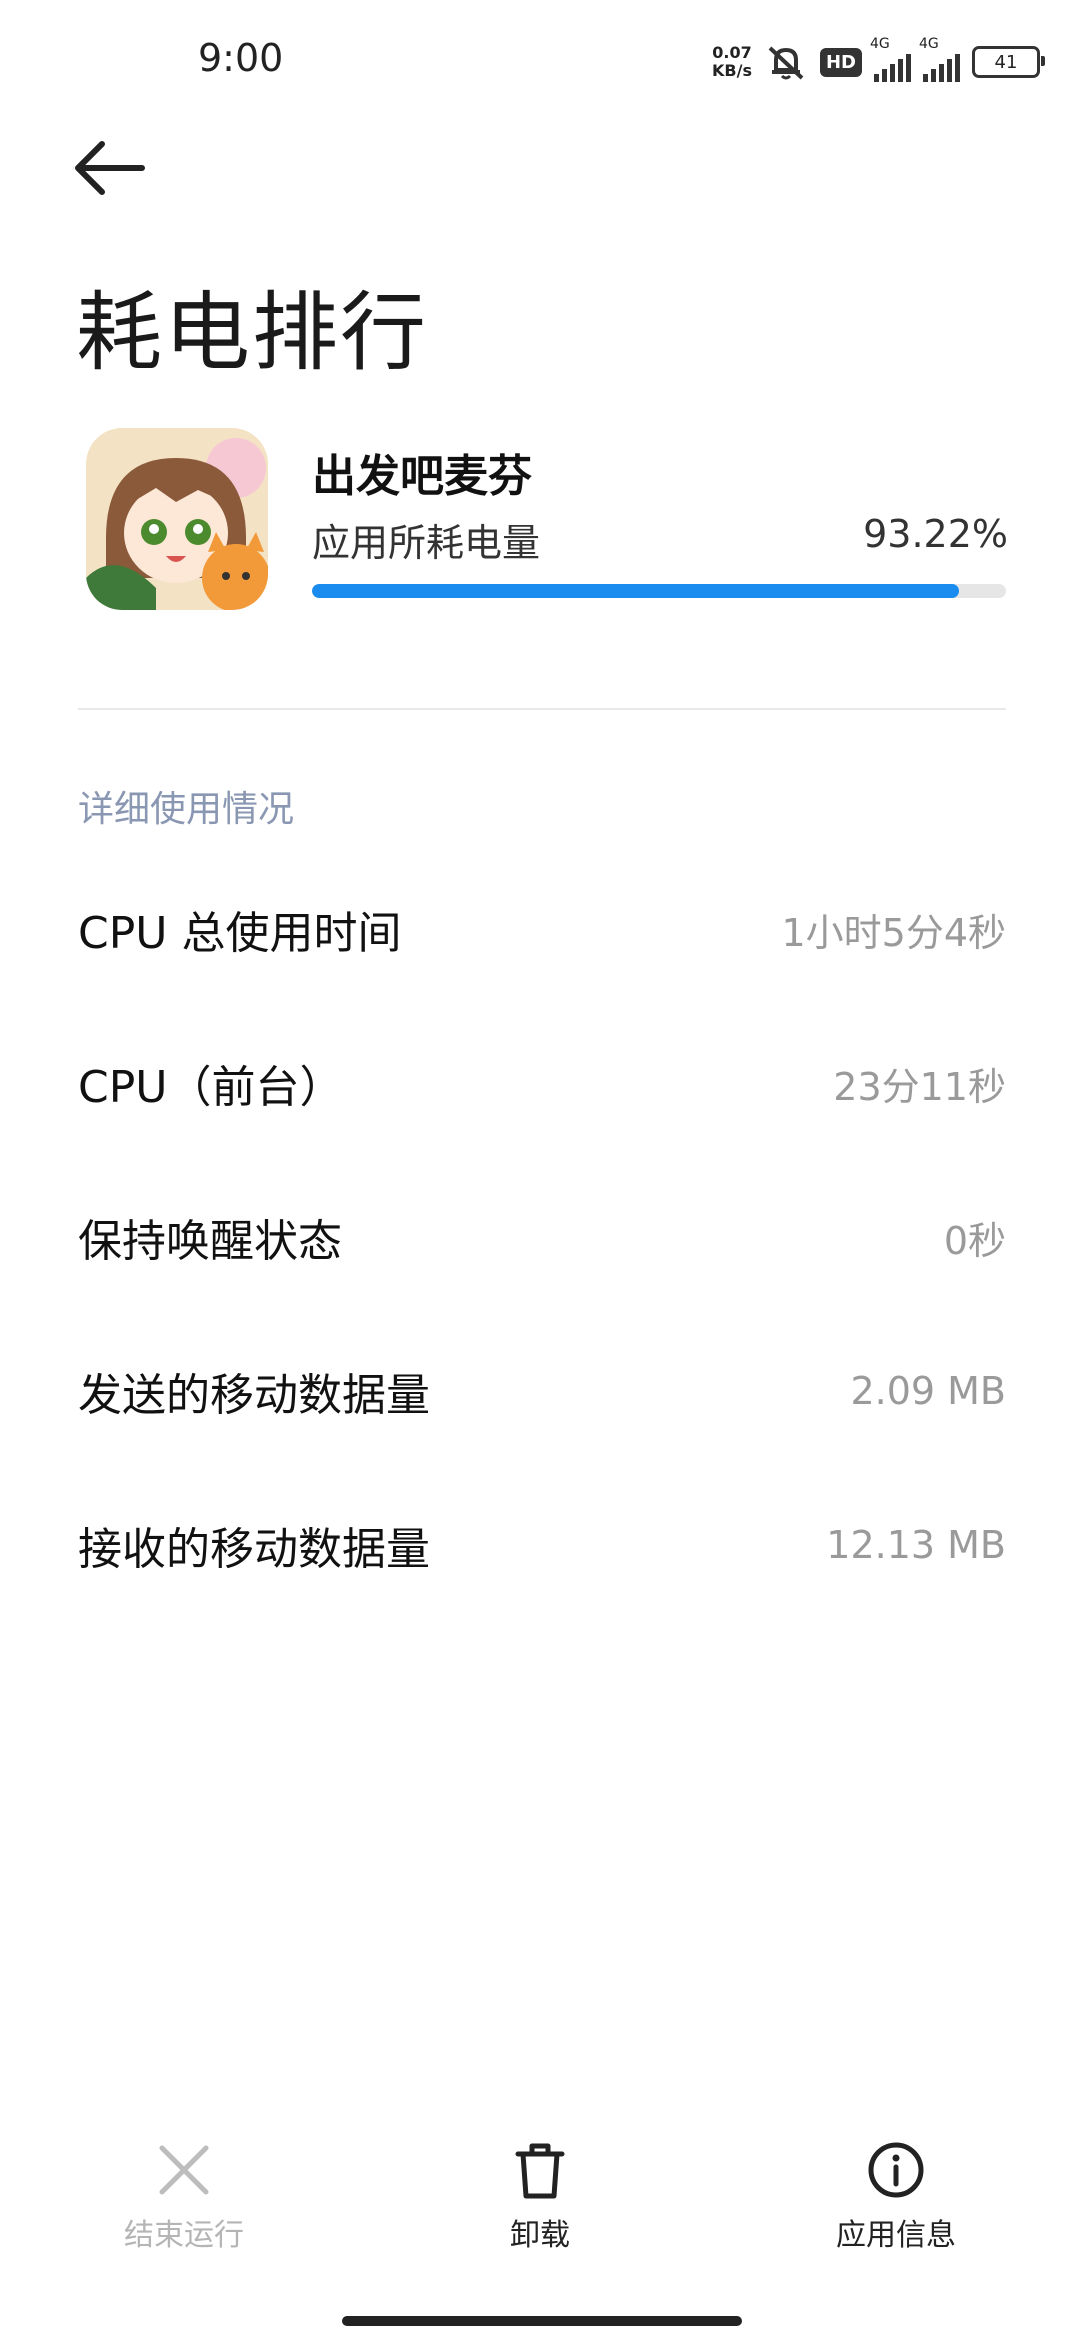  What do you see at coordinates (916, 1545) in the screenshot?
I see `row-value: 12.13 MB` at bounding box center [916, 1545].